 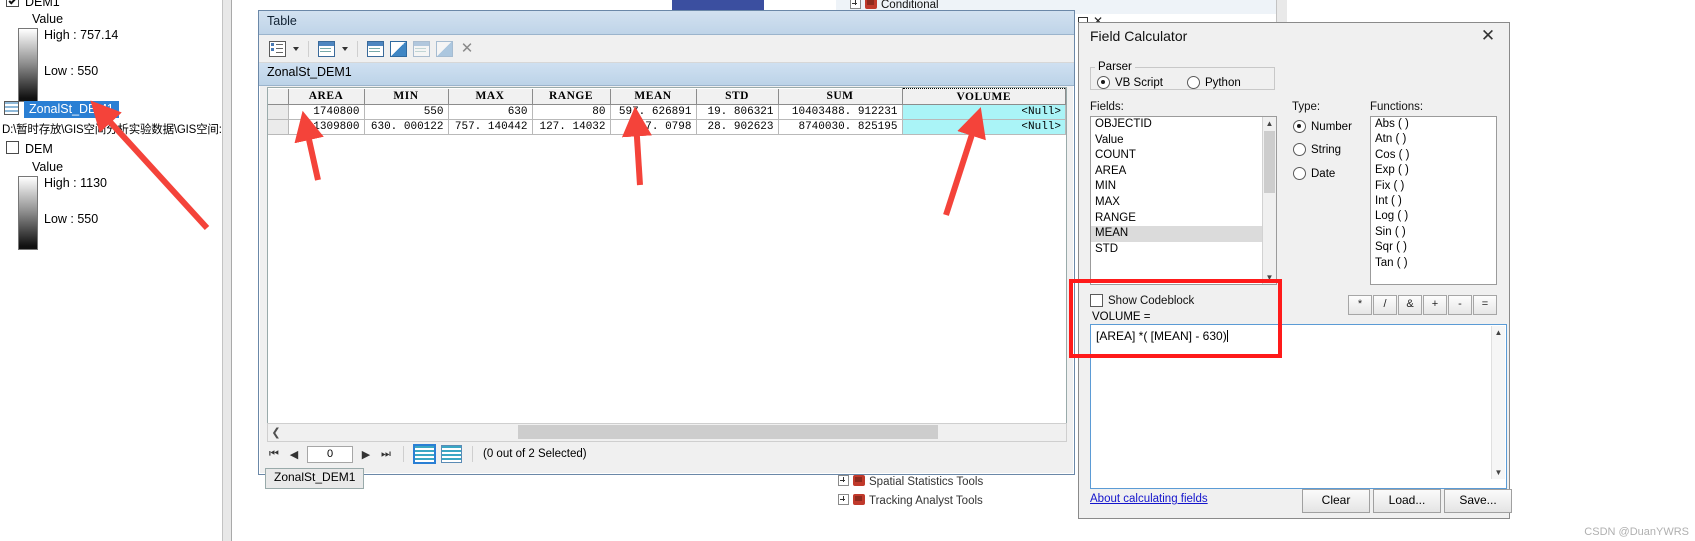 What do you see at coordinates (406, 96) in the screenshot?
I see `col-header-min: MIN` at bounding box center [406, 96].